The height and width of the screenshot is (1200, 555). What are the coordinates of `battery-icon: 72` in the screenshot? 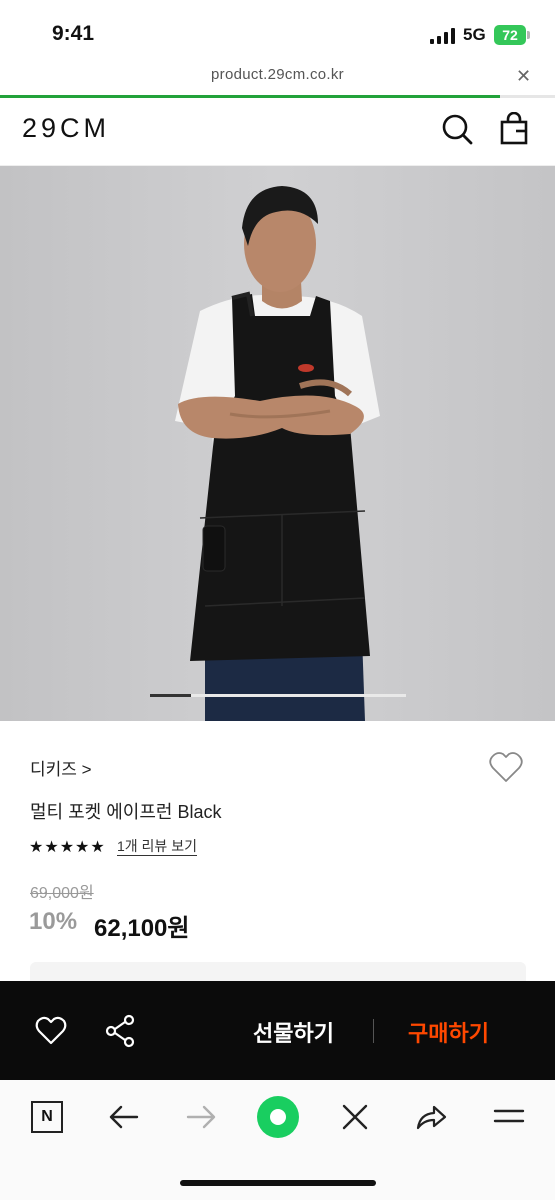 It's located at (510, 35).